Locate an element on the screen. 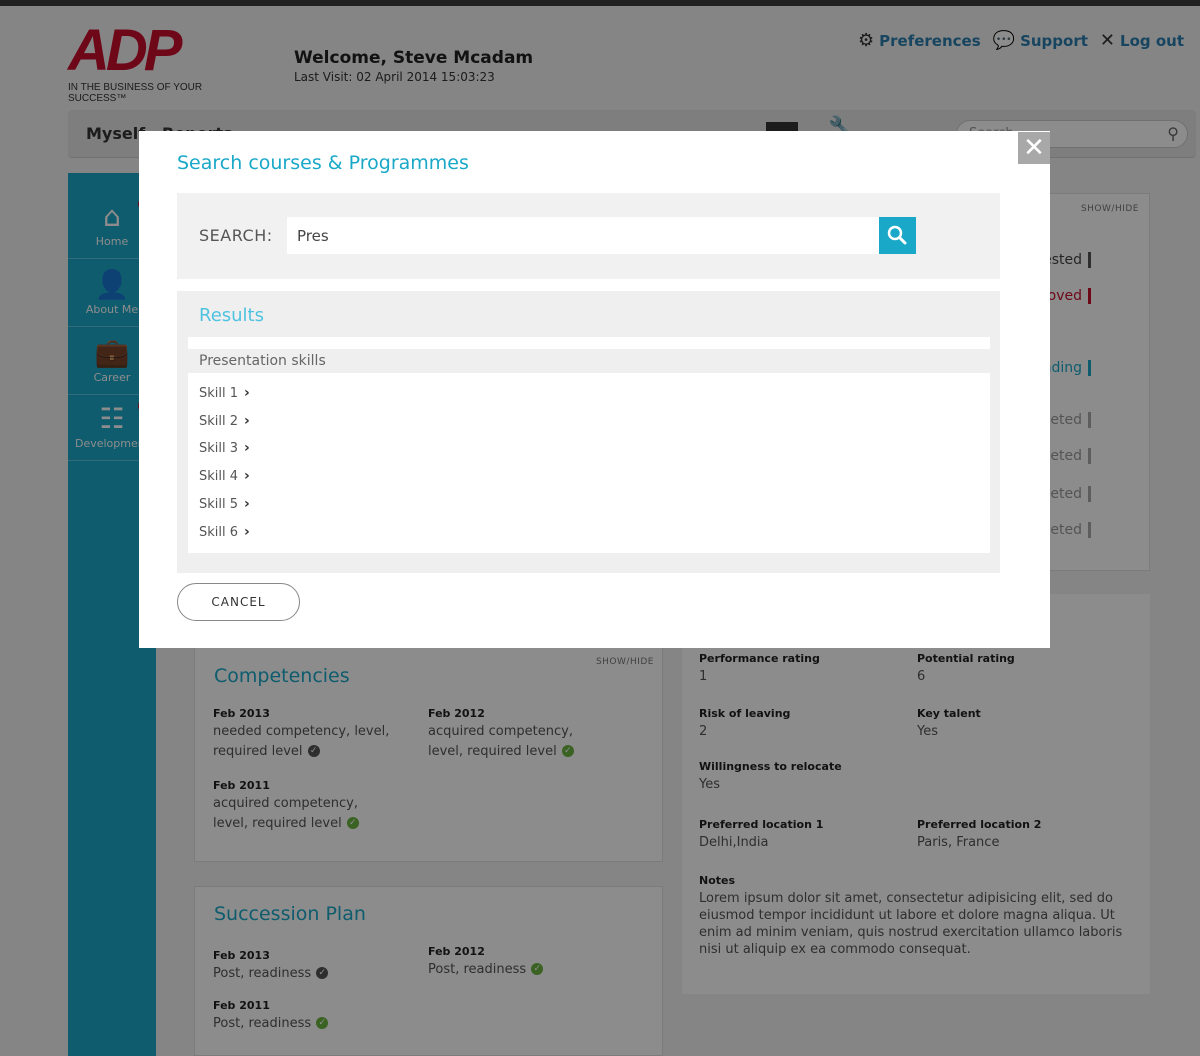 The image size is (1200, 1056). result-item-skill-1: Skill 1 › is located at coordinates (224, 393).